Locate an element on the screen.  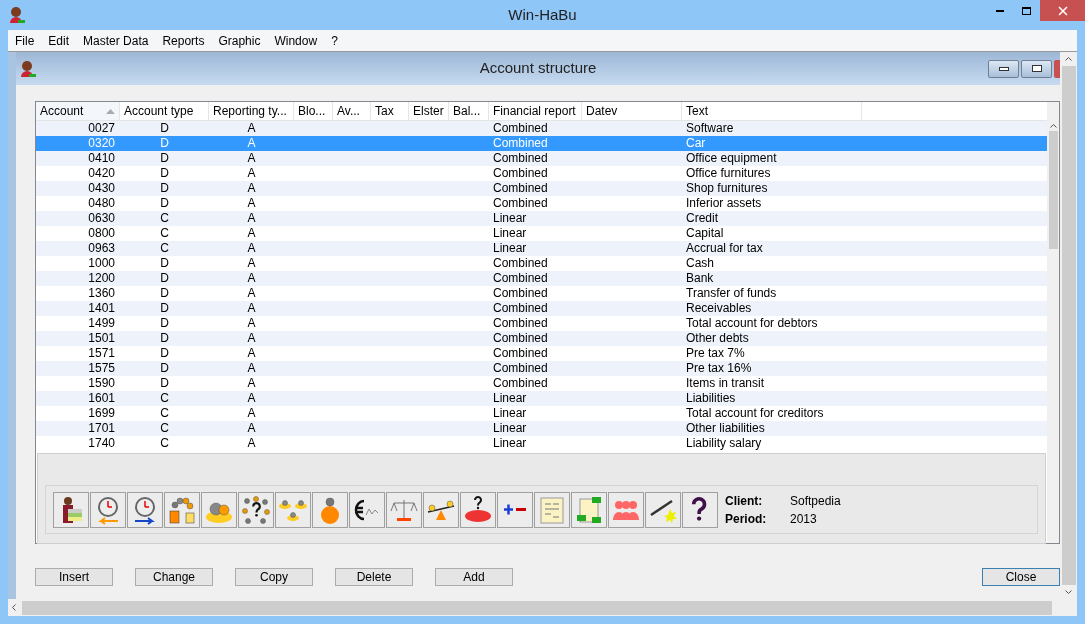
table-row: 1601 C A Linear Liabilities is located at coordinates (541, 398).